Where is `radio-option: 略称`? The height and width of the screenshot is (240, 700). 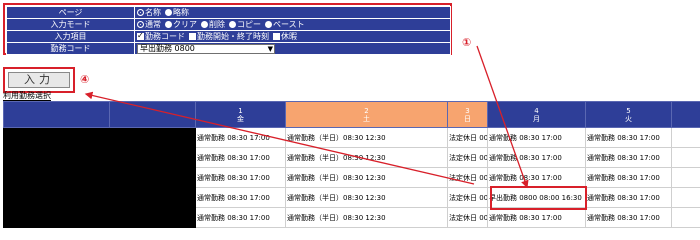
radio-option: 略称 is located at coordinates (177, 12).